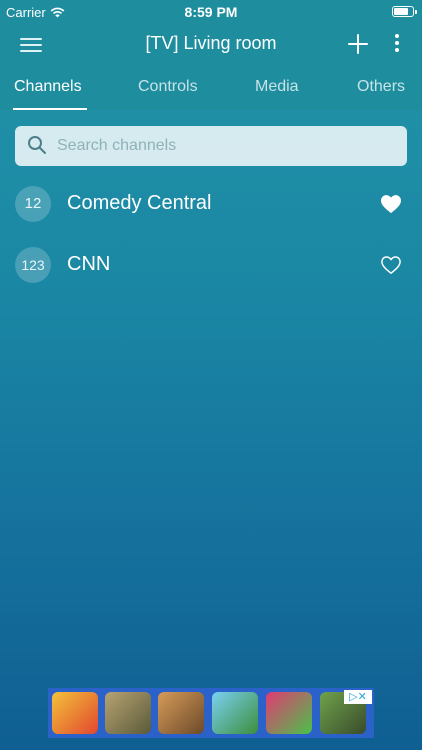  Describe the element at coordinates (391, 204) in the screenshot. I see `favorite-heart-filled-icon` at that location.